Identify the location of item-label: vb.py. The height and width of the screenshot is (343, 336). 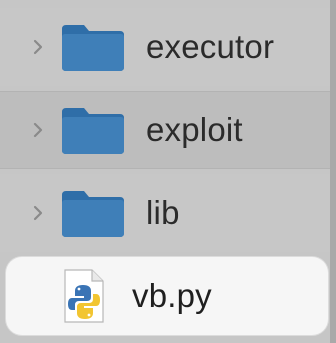
(172, 295).